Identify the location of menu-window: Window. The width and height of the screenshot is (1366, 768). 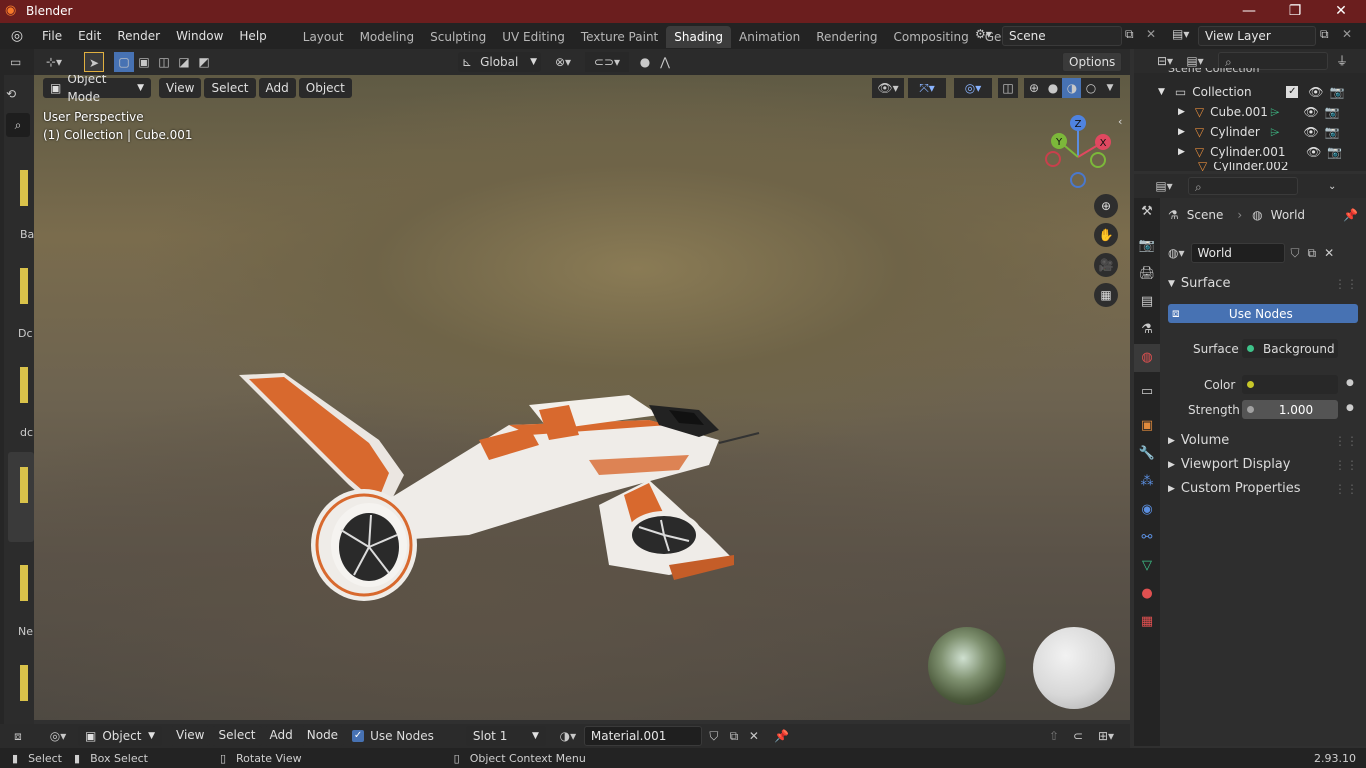
(199, 36).